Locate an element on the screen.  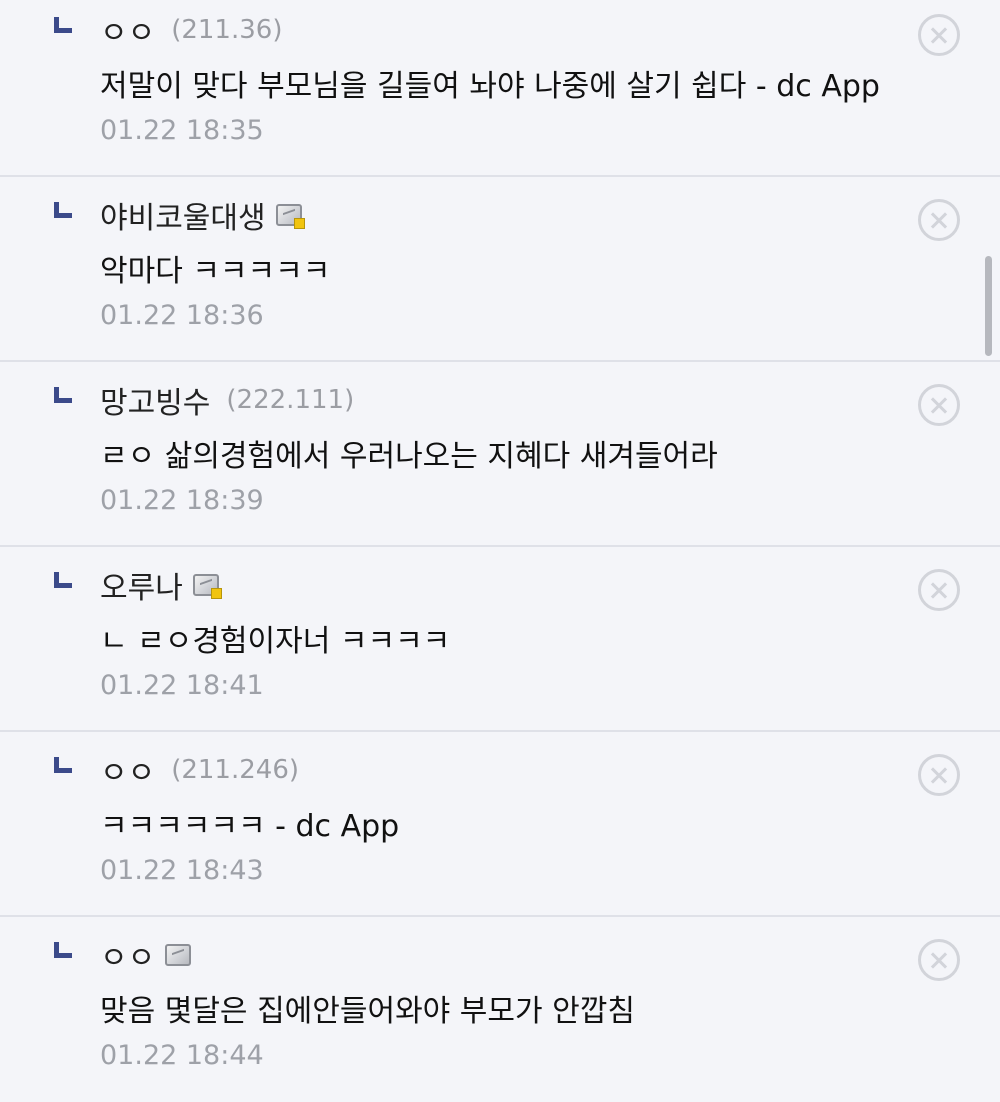
comment-author-line: ㅇㅇ (211.36) is located at coordinates (191, 30).